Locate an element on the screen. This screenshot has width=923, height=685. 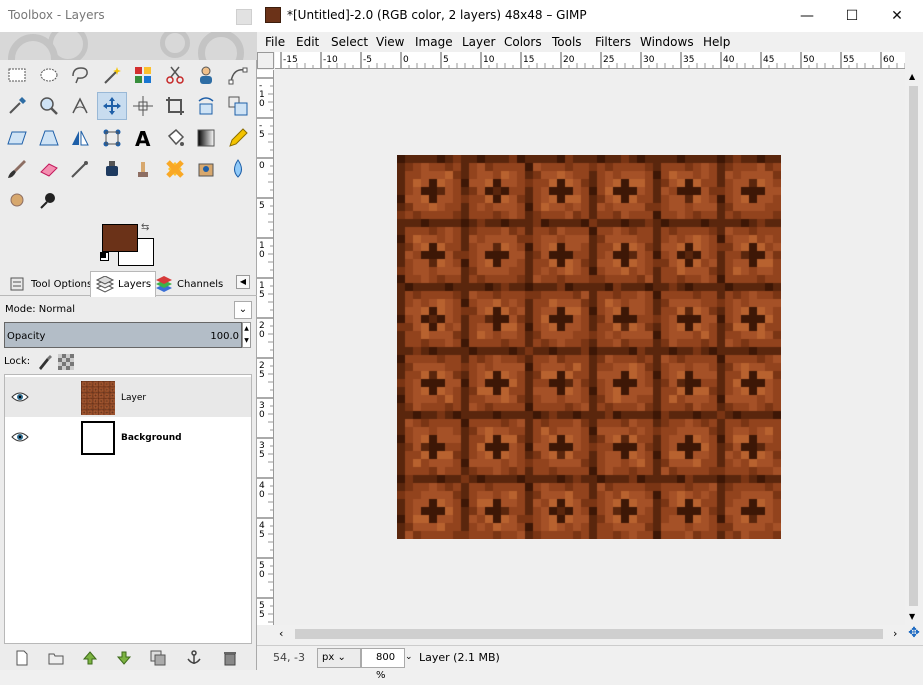
duplicate-layer-icon is located at coordinates (158, 658).